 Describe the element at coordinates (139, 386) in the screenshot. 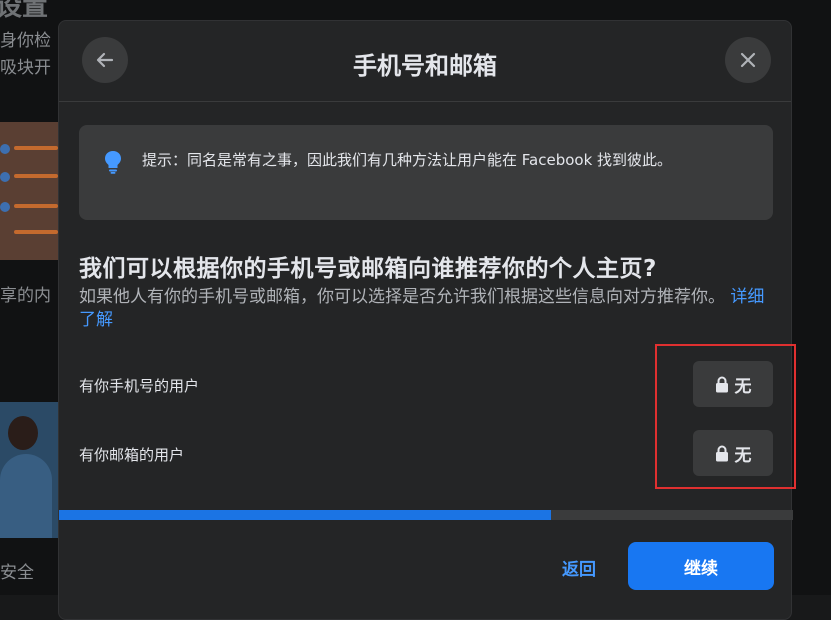

I see `phone-users-label: 有你手机号的用户` at that location.